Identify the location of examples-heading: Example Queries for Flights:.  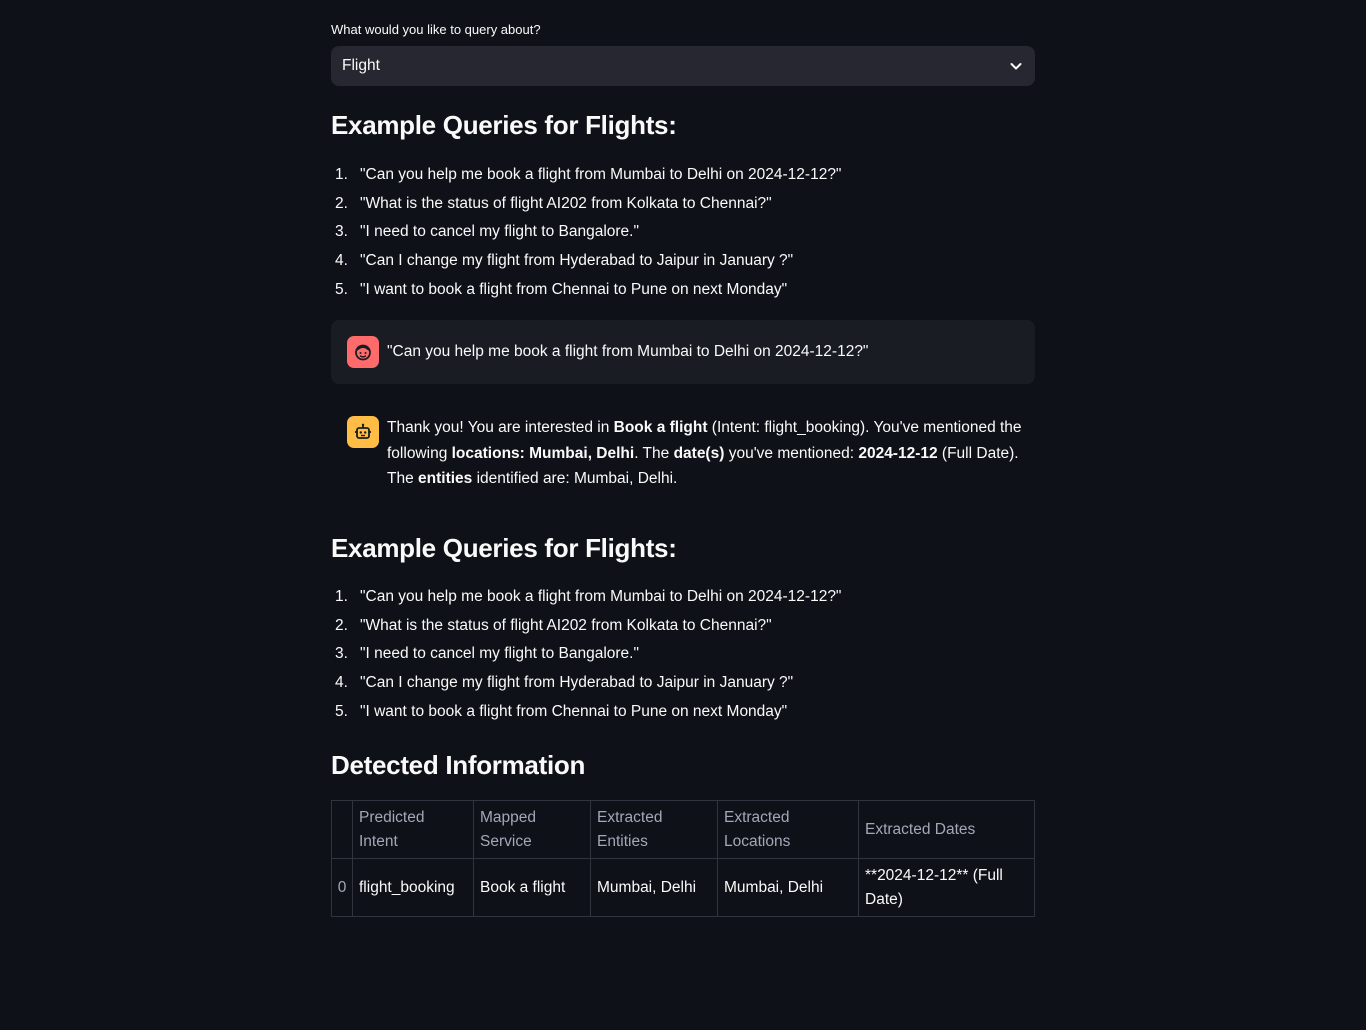
(504, 125).